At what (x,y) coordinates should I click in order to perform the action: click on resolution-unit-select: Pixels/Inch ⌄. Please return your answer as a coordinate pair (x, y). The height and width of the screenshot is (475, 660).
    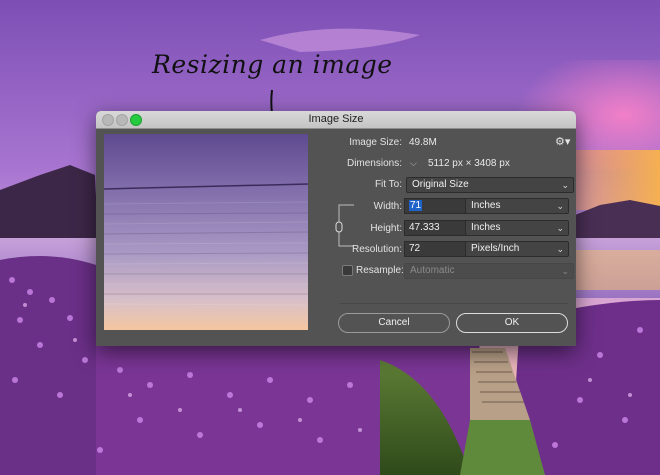
    Looking at the image, I should click on (517, 249).